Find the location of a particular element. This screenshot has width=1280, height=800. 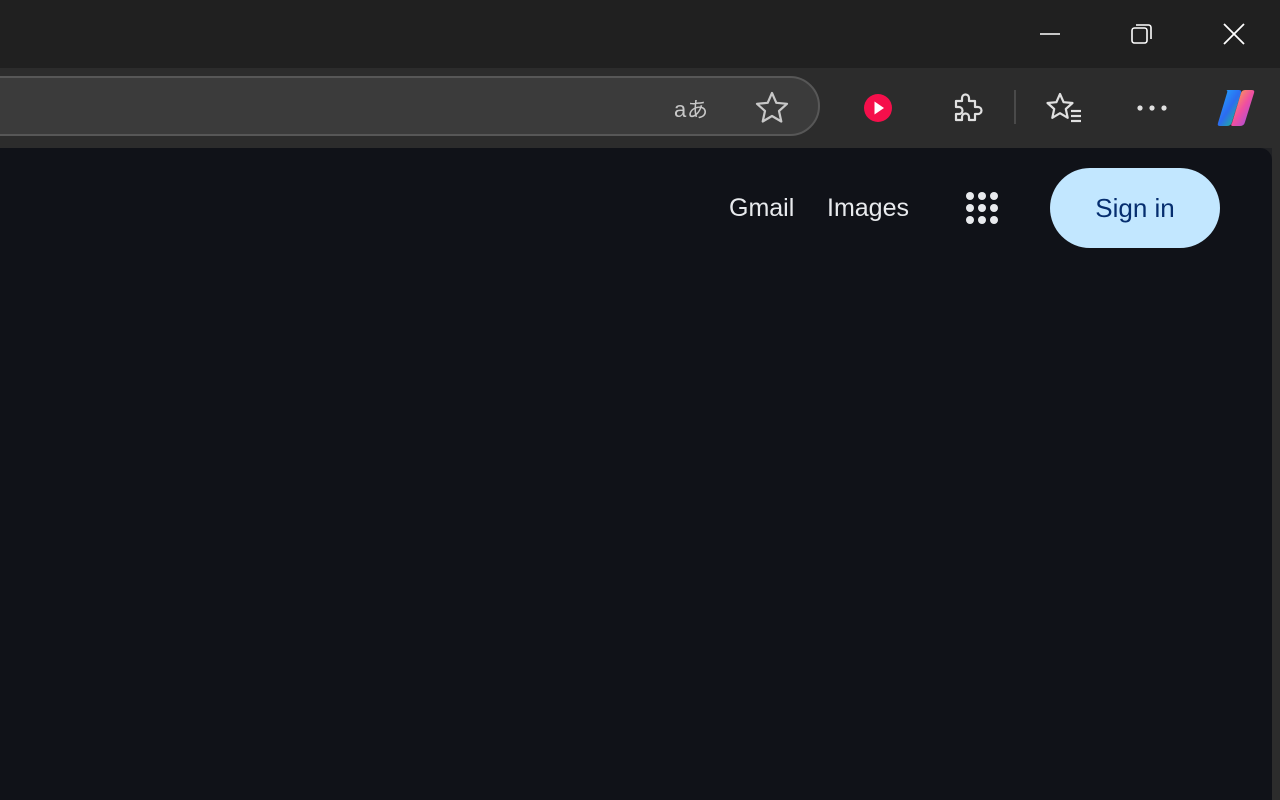

restore-icon is located at coordinates (1141, 34).